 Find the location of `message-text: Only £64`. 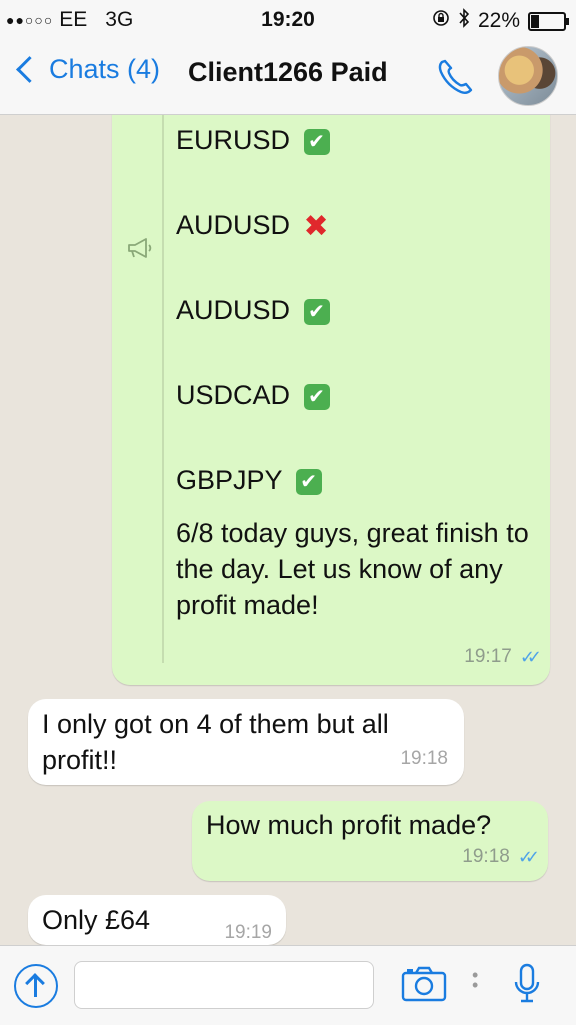

message-text: Only £64 is located at coordinates (96, 920).